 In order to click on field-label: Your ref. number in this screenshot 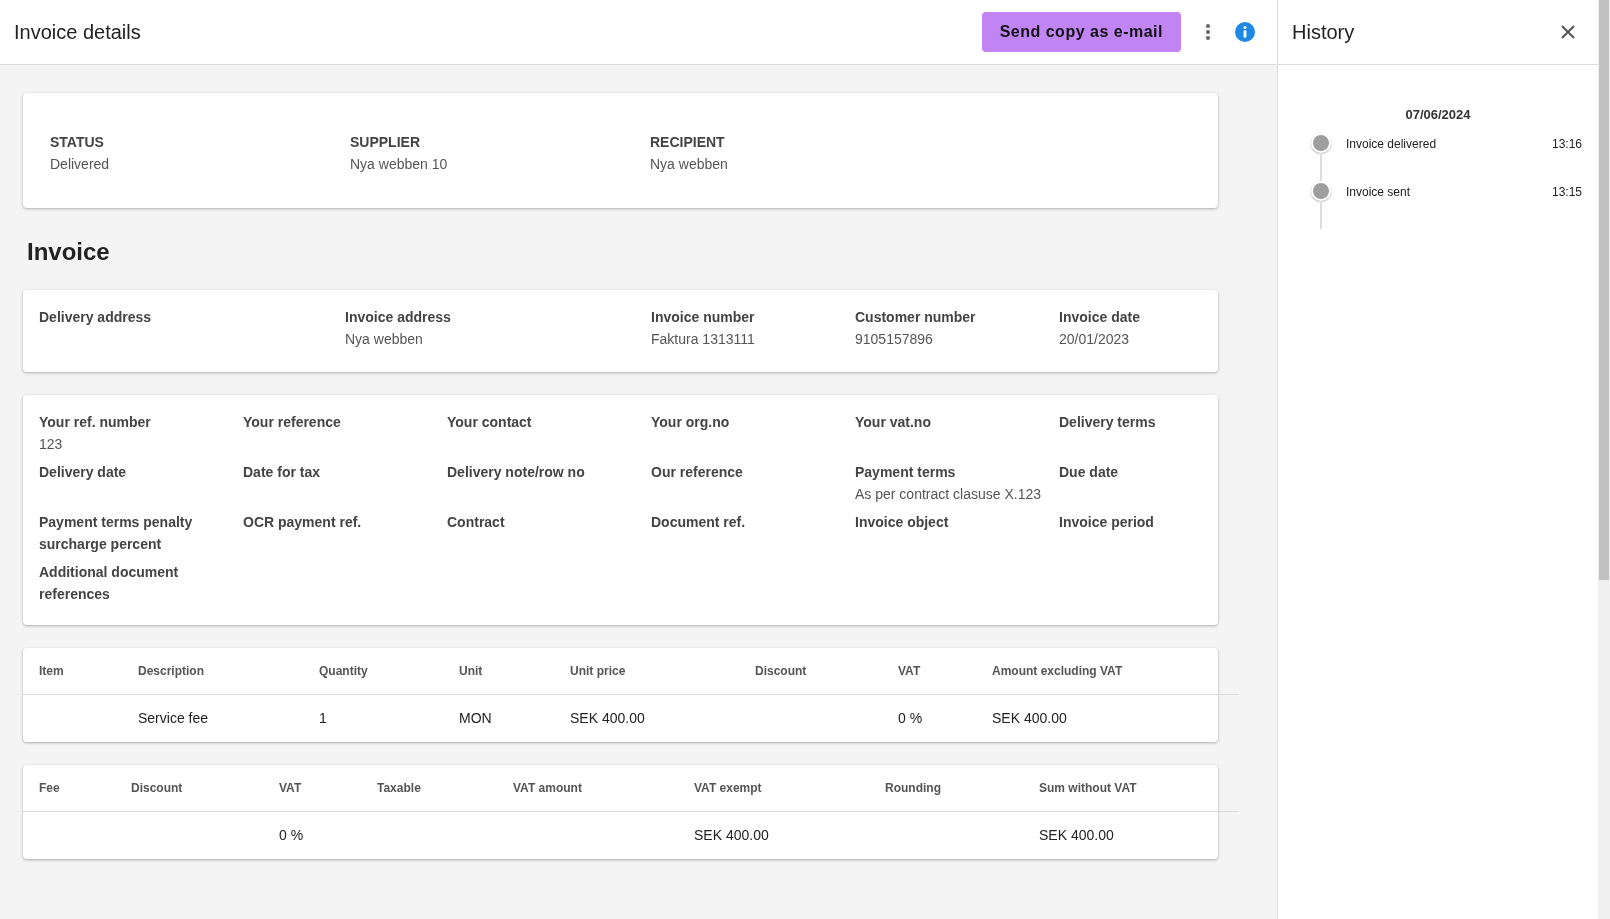, I will do `click(95, 422)`.